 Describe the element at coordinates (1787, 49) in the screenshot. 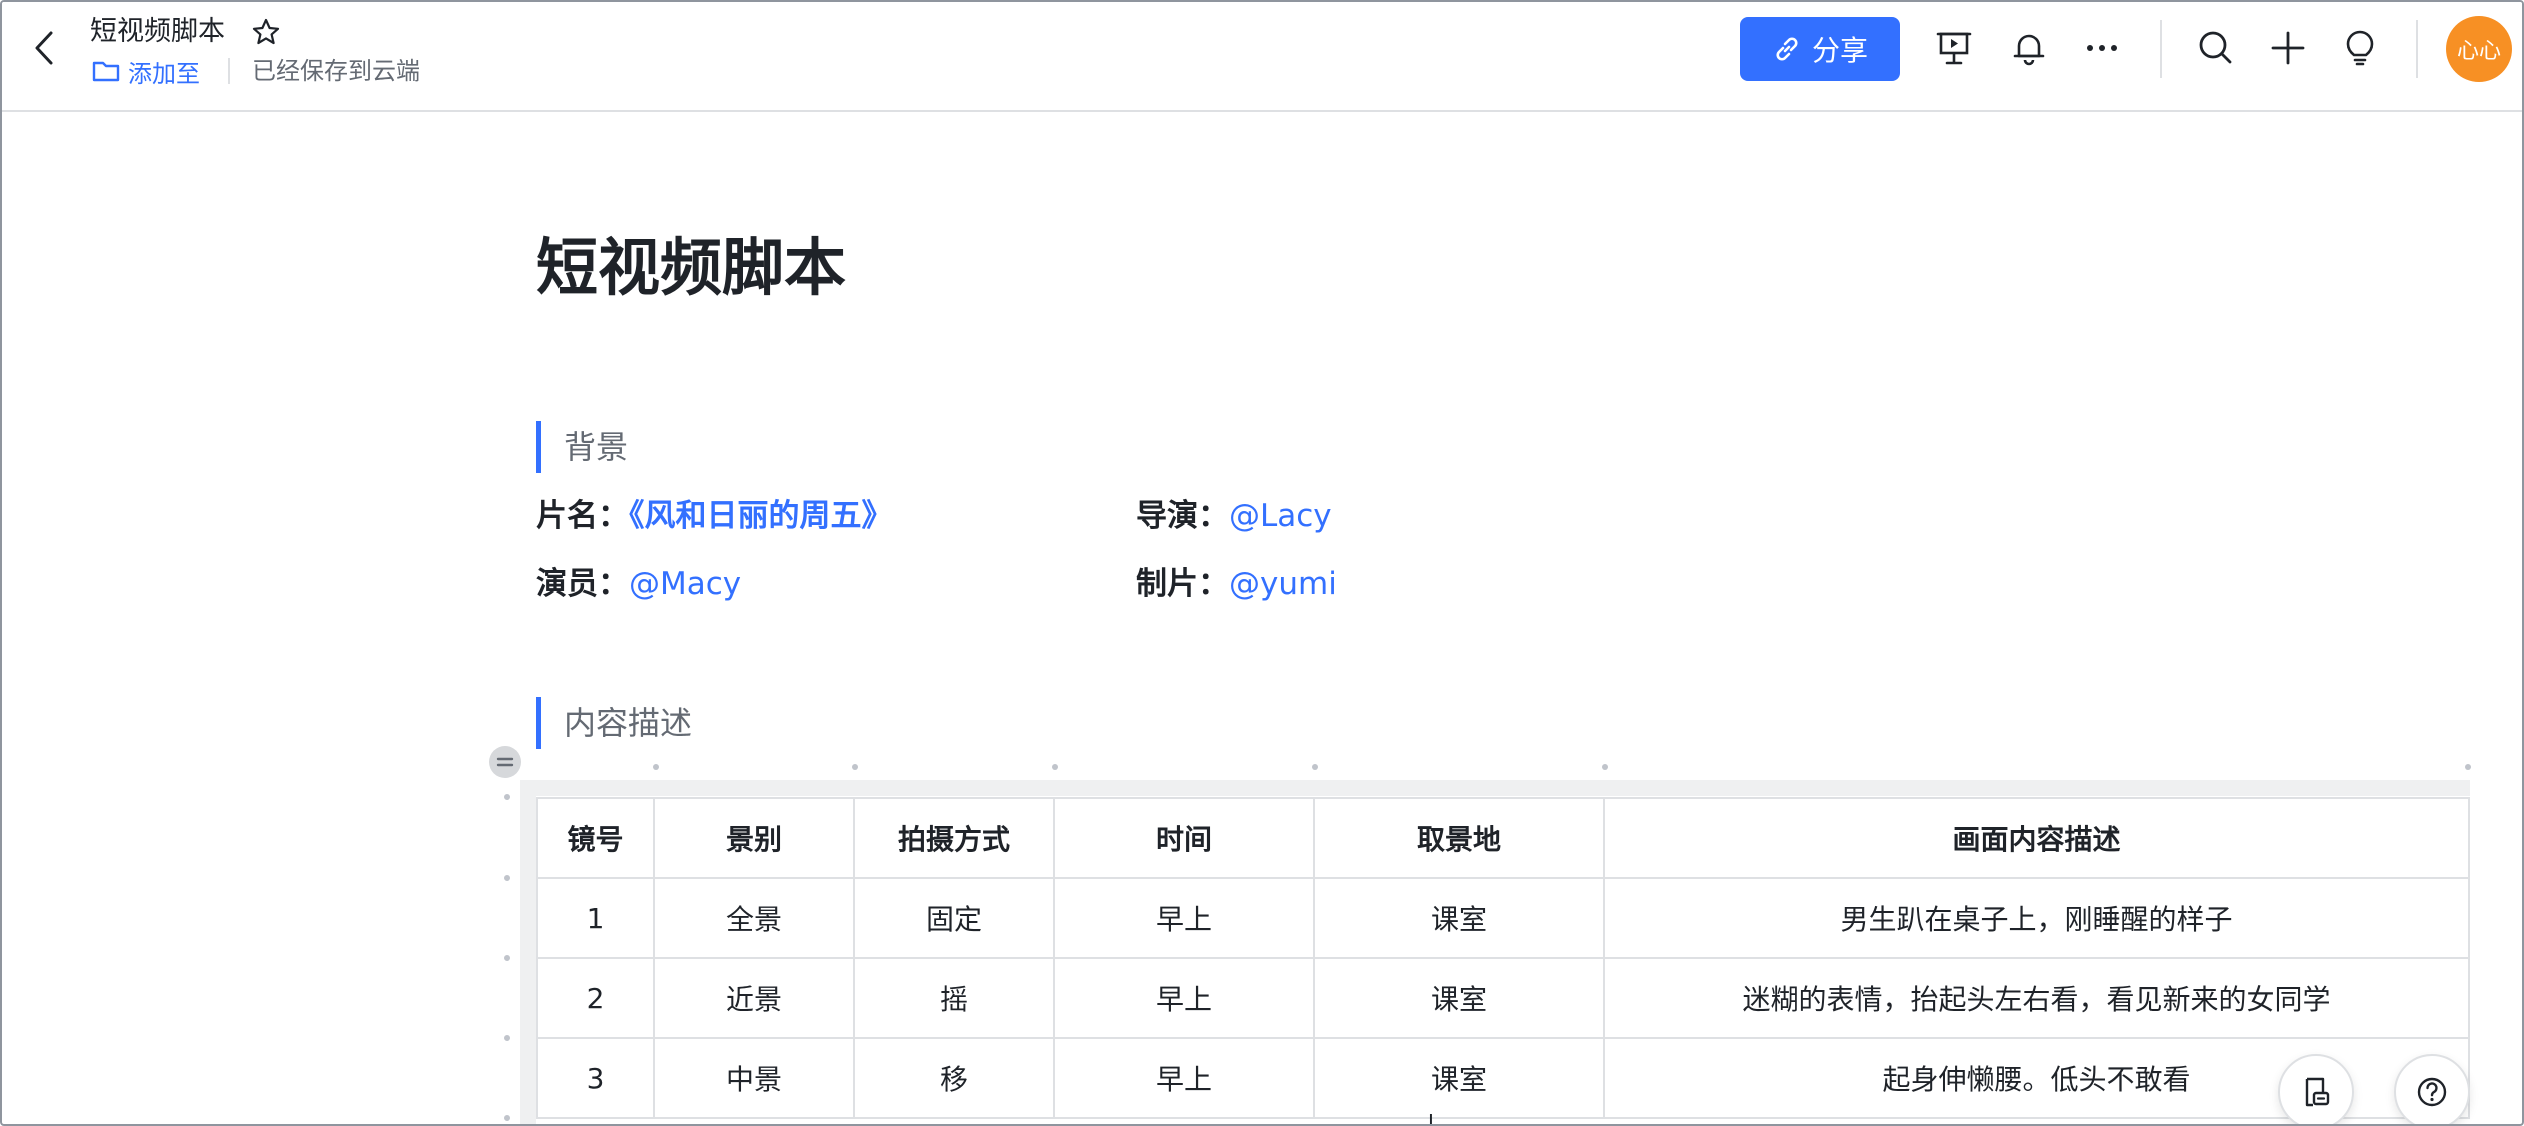

I see `link-icon` at that location.